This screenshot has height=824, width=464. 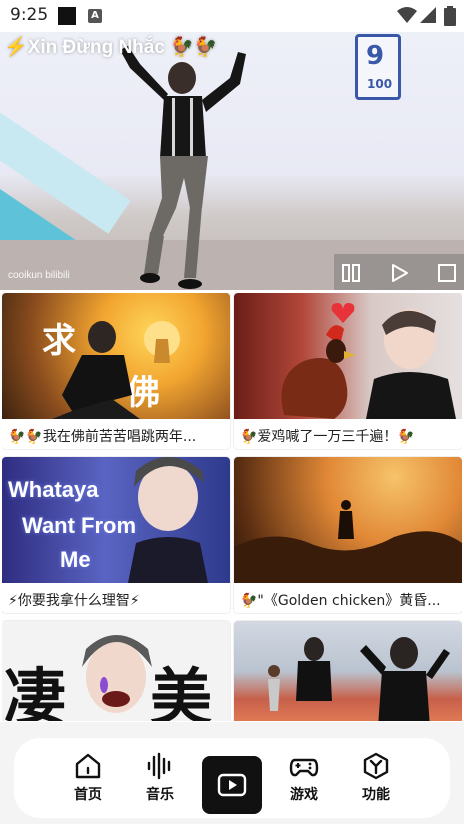 I want to click on video-card, so click(x=348, y=671).